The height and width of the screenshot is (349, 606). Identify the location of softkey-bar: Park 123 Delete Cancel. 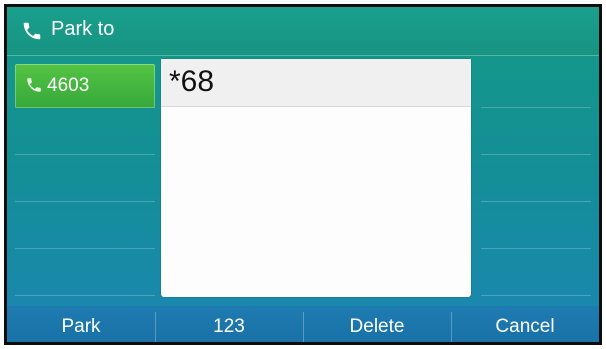
(303, 324).